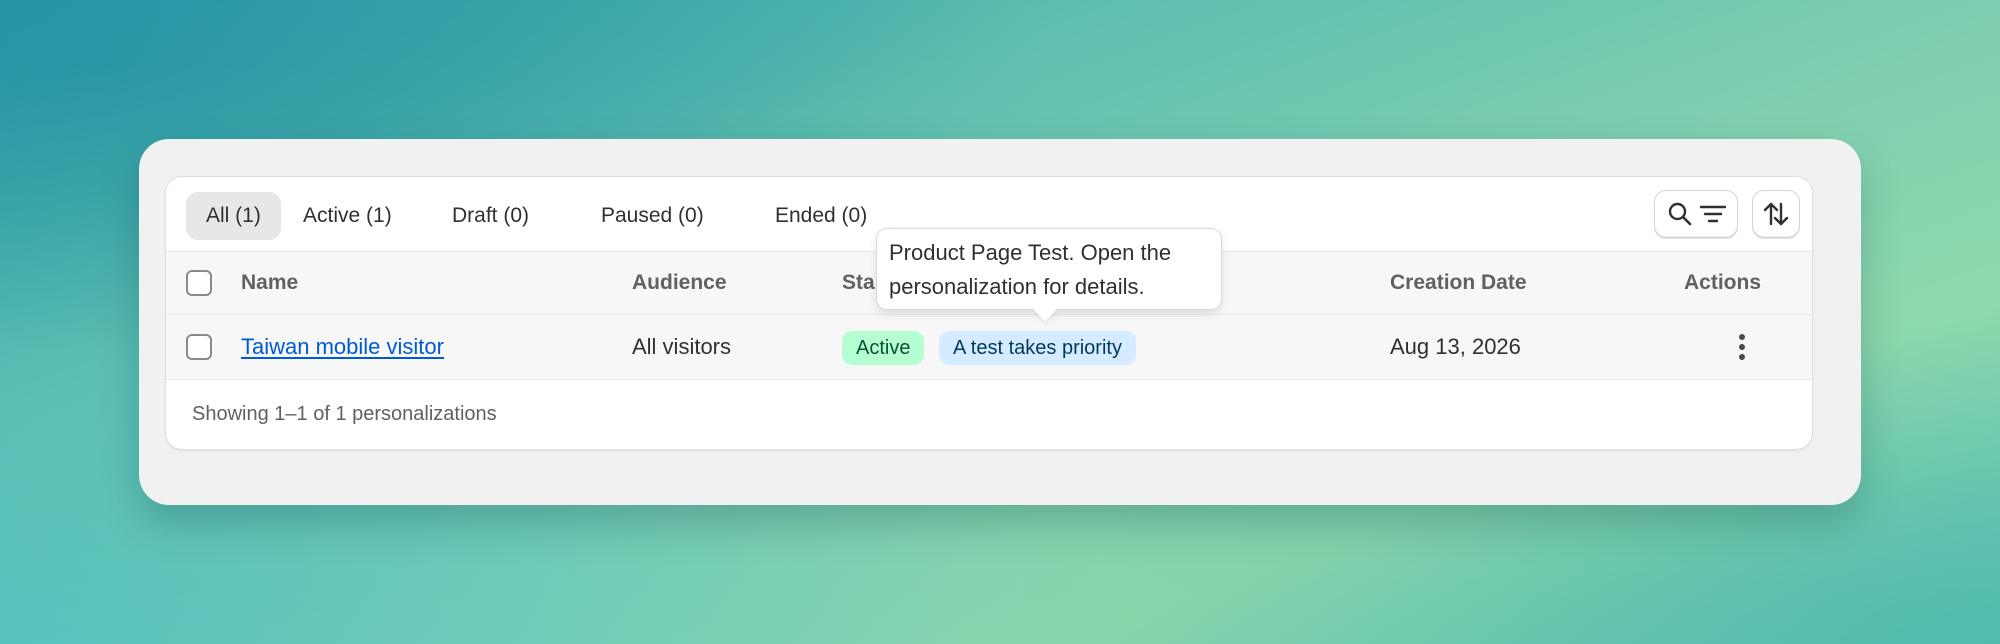 Image resolution: width=2000 pixels, height=644 pixels. I want to click on column-header-creation-date: Creation Date, so click(1458, 283).